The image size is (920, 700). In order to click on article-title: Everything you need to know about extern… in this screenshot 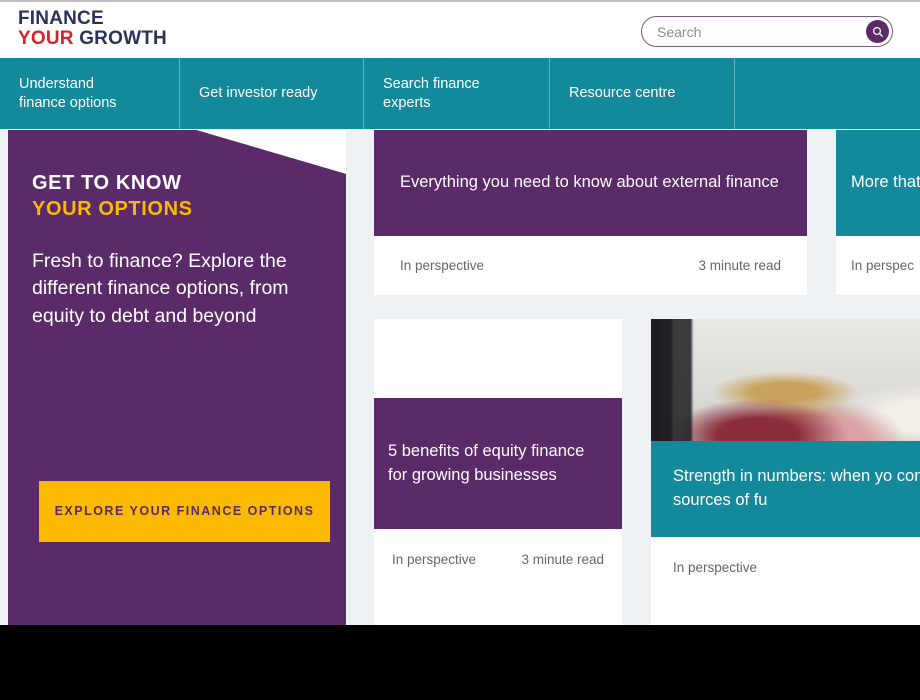, I will do `click(589, 182)`.